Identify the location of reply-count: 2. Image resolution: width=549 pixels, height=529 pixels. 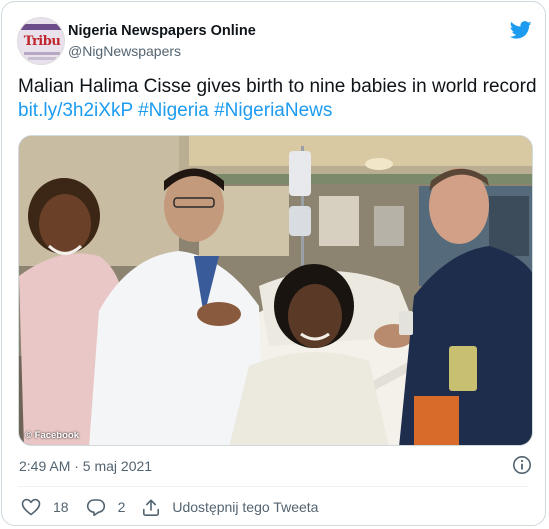
(121, 507).